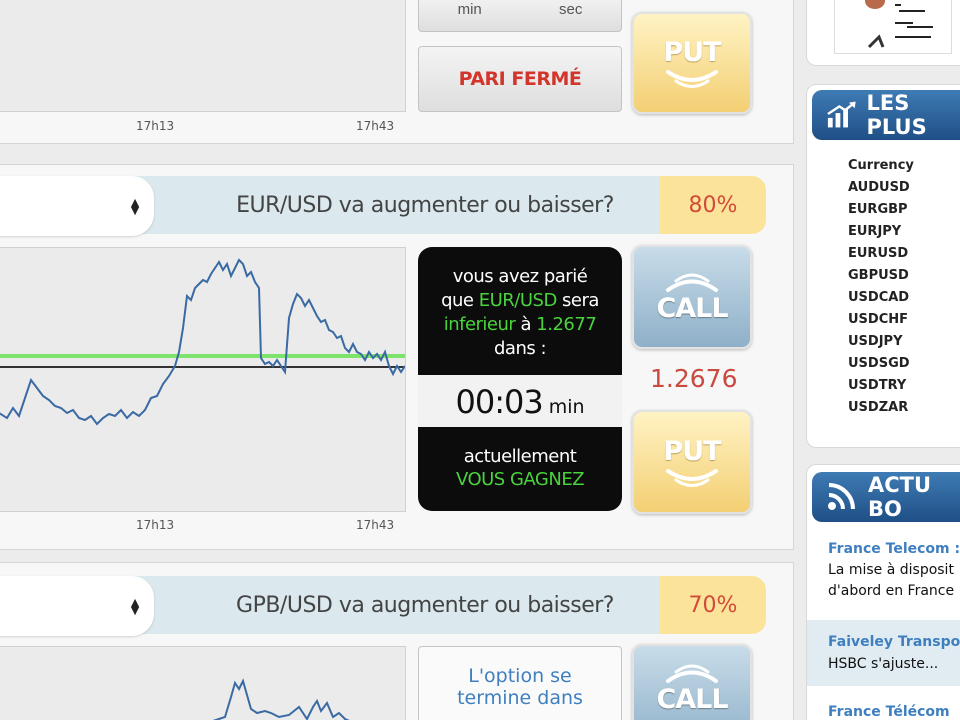  I want to click on eurusd-put-button: PUT, so click(692, 462).